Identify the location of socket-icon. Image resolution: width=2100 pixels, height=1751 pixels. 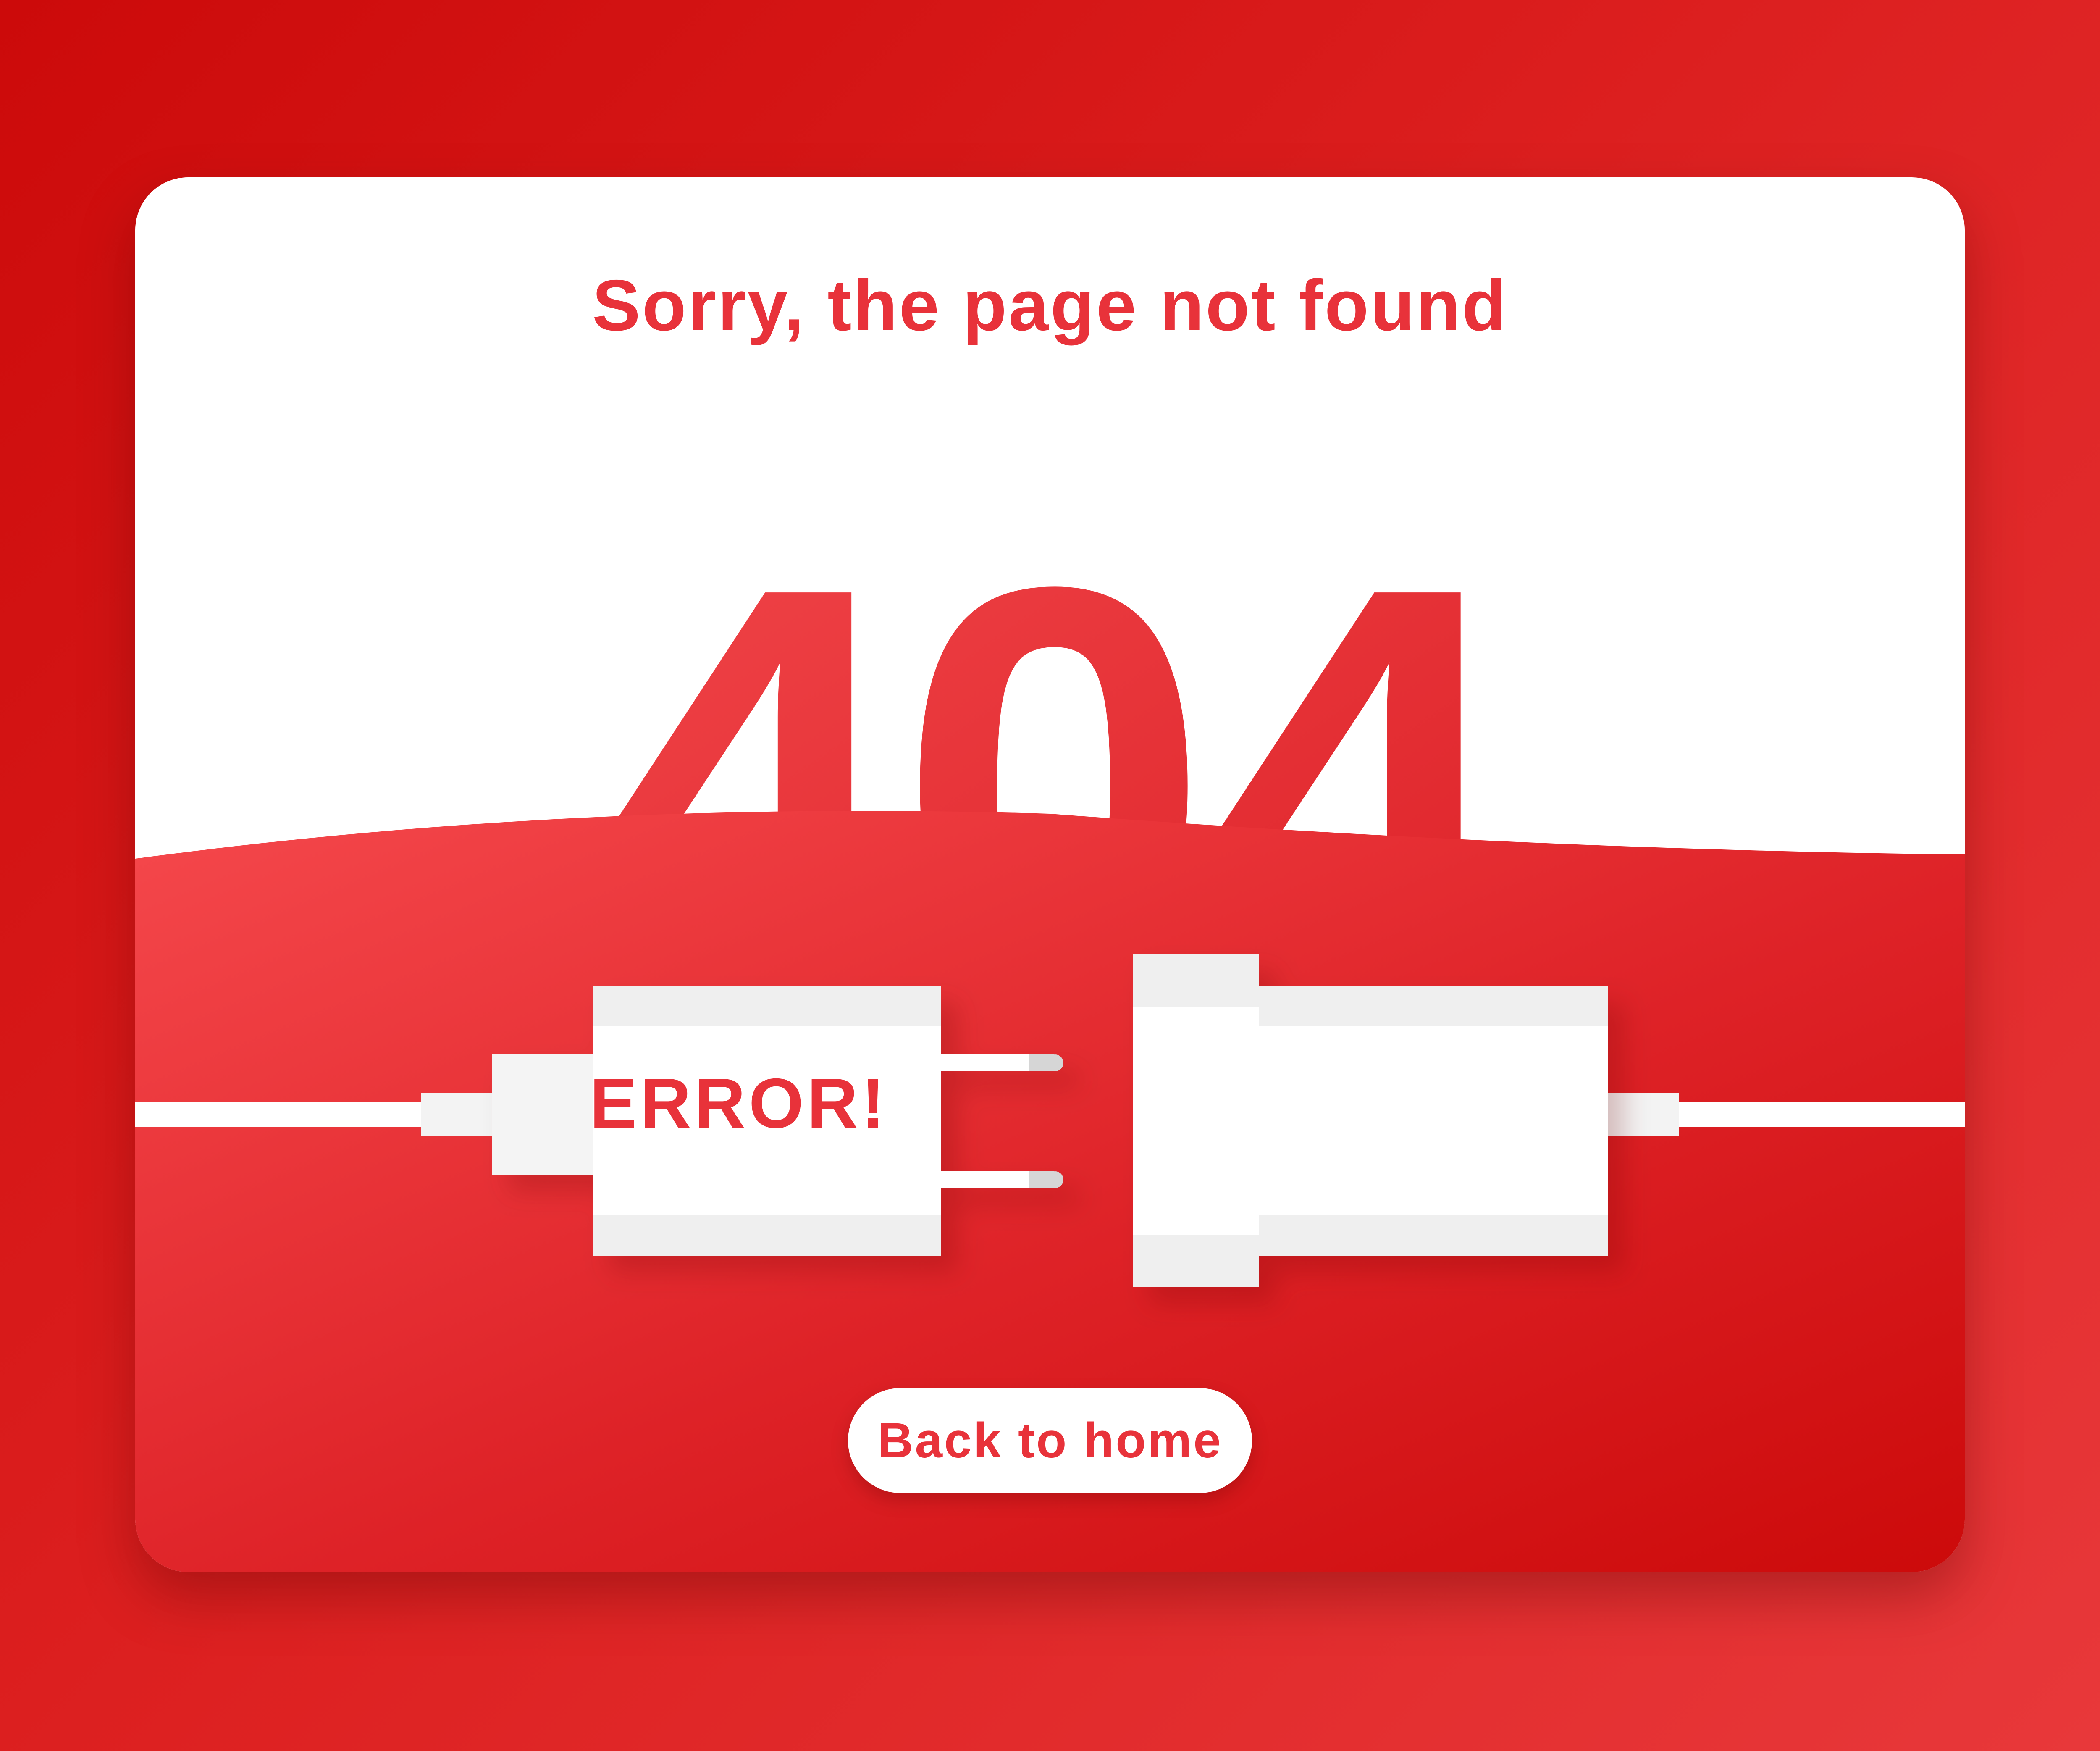
(1370, 1120).